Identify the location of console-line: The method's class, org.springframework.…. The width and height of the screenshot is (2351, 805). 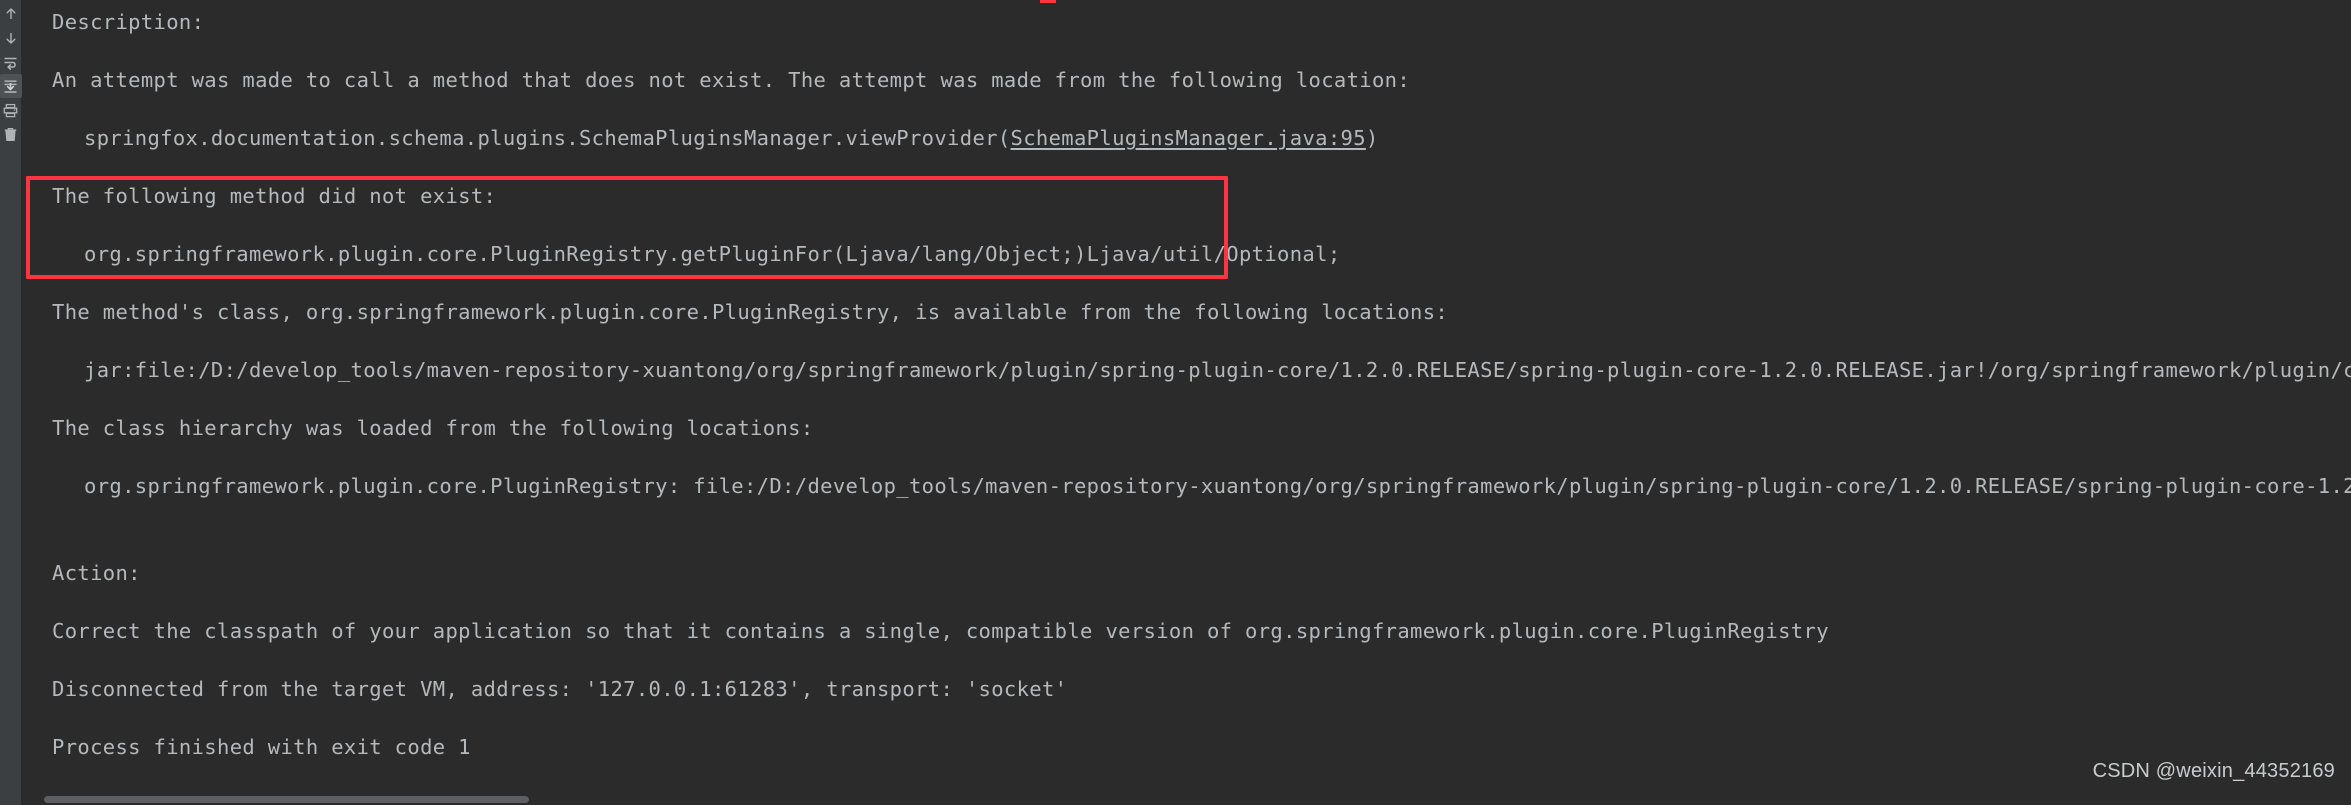
(750, 312).